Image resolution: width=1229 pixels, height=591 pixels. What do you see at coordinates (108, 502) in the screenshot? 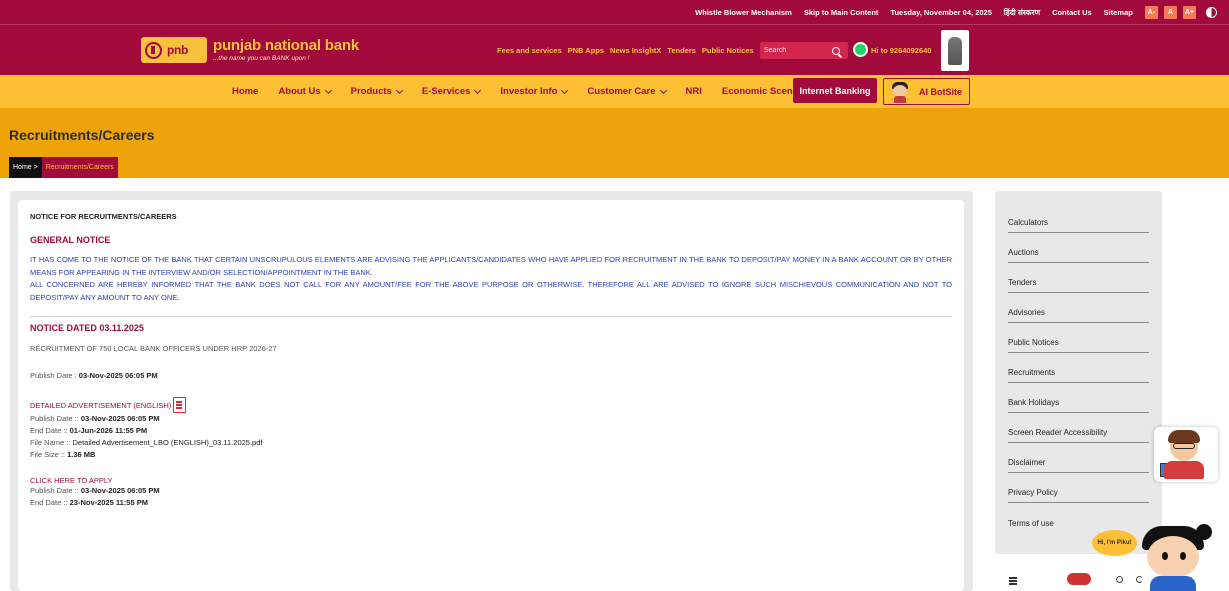
I see `value: 23-Nov-2025 11:55 PM` at bounding box center [108, 502].